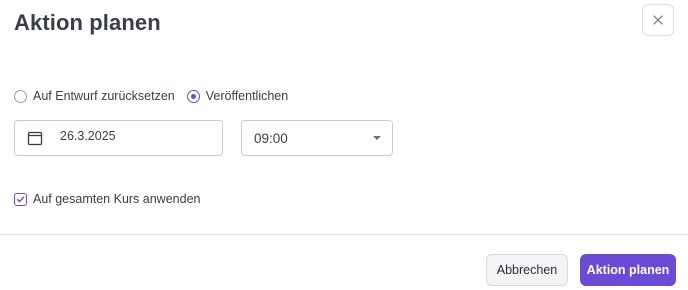  I want to click on apply-course-checkbox, so click(20, 199).